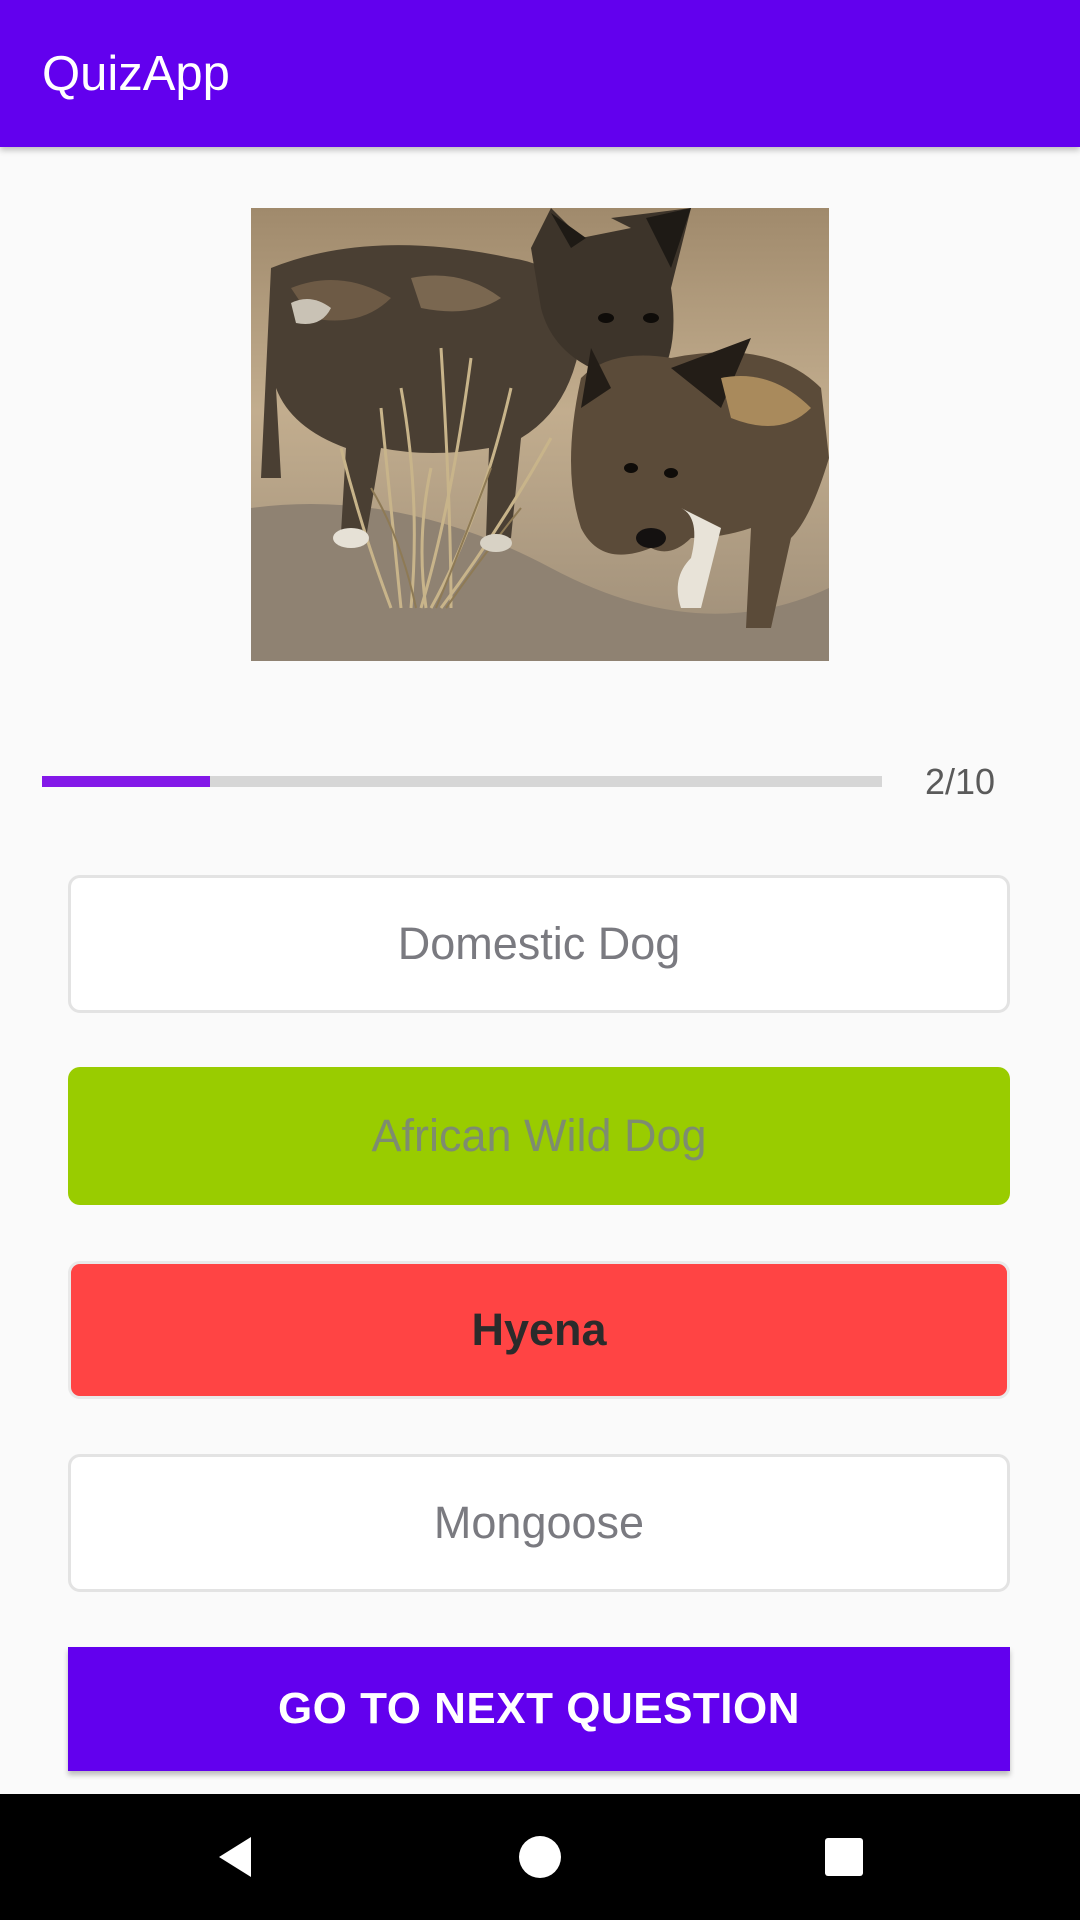  I want to click on progress-counter: 2/10, so click(960, 781).